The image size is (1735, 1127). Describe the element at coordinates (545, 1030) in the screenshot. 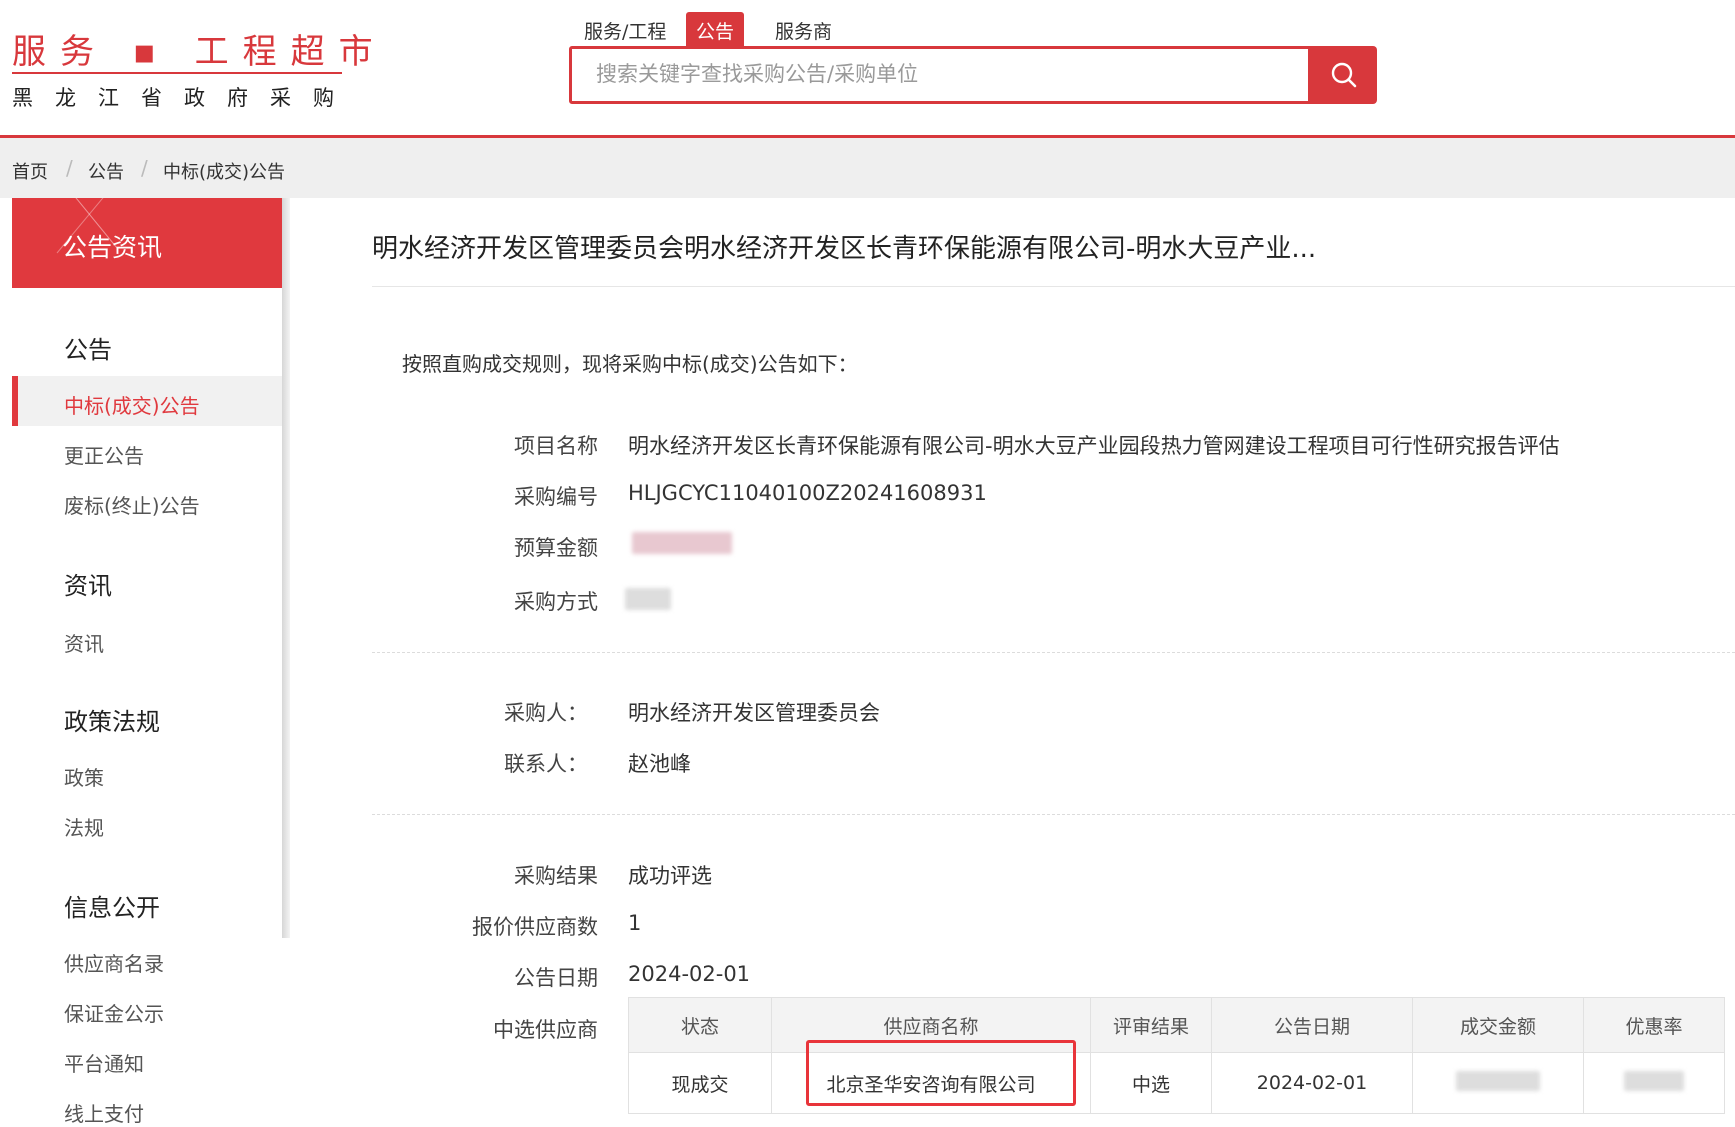

I see `winner-label: 中选供应商` at that location.